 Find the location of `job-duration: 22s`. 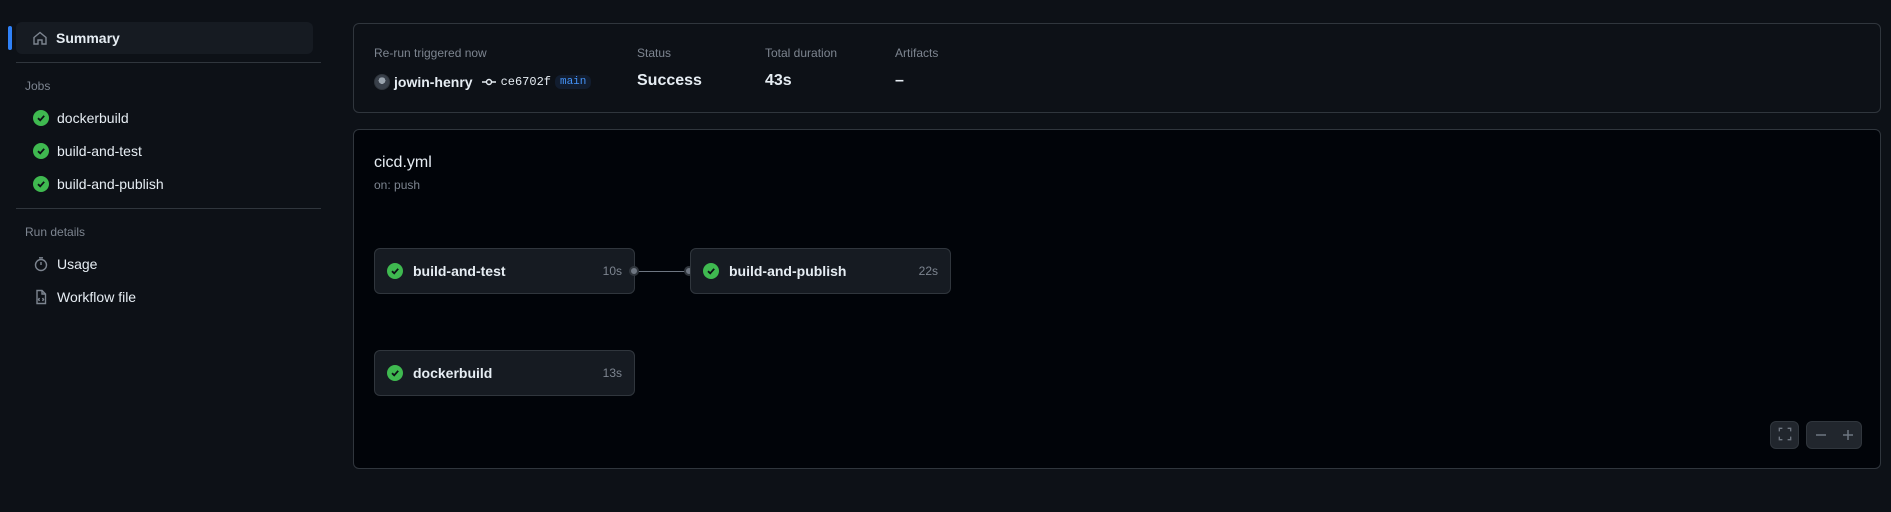

job-duration: 22s is located at coordinates (928, 271).